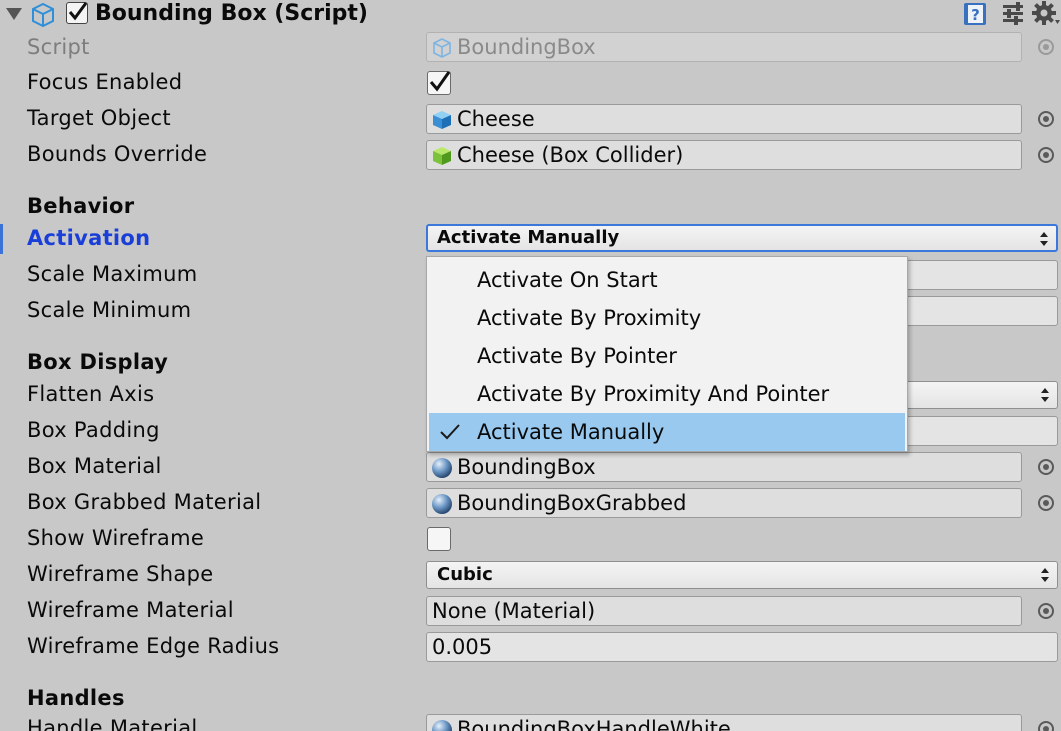 The height and width of the screenshot is (731, 1061). What do you see at coordinates (530, 15) in the screenshot?
I see `component-header: Bounding Box (Script) ?` at bounding box center [530, 15].